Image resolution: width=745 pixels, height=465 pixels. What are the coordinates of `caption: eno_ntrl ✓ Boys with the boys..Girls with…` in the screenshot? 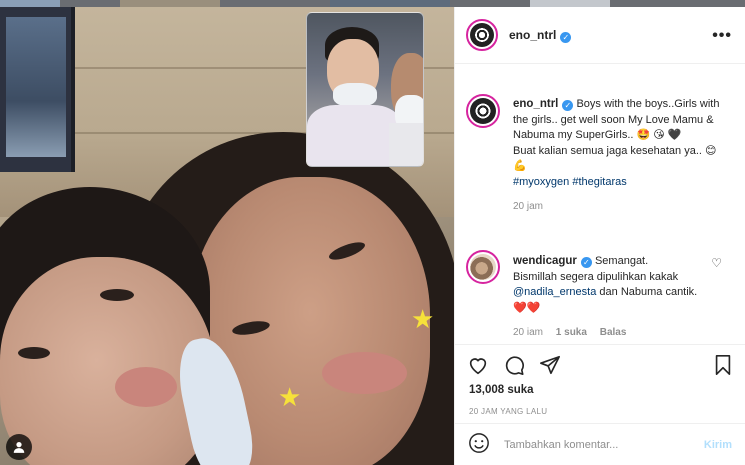 It's located at (597, 154).